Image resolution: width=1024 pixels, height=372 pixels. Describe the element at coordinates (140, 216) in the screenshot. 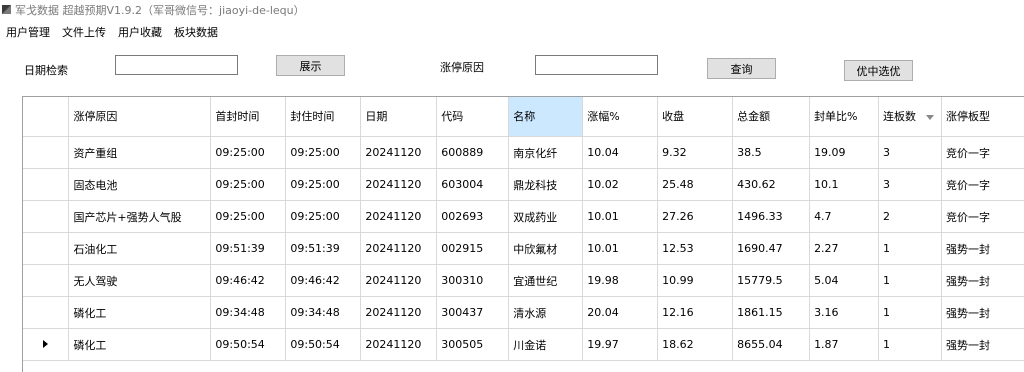

I see `table-cell: 国产芯片+强势人气股` at that location.